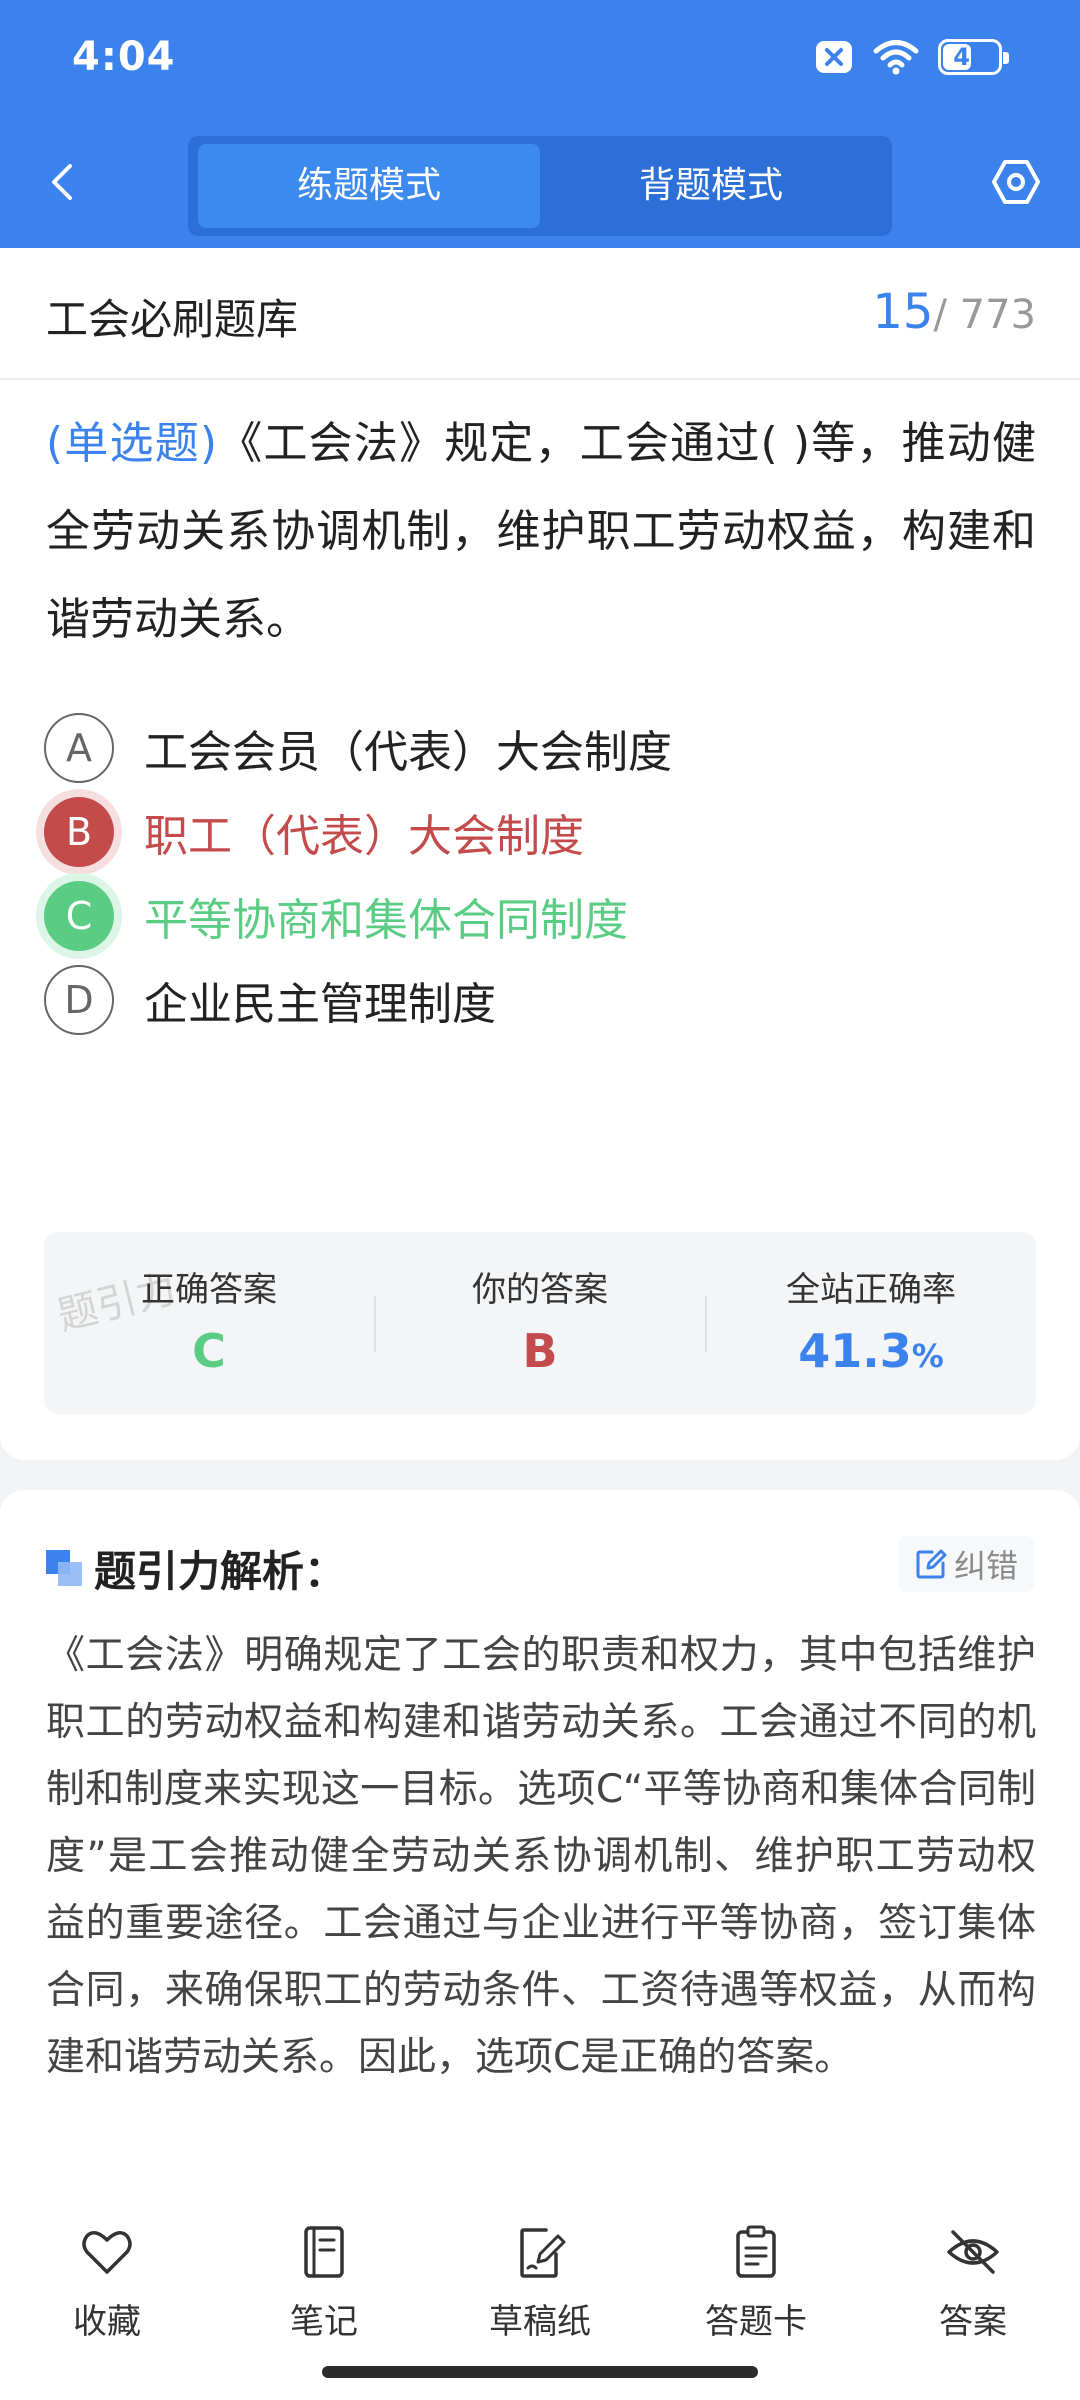  I want to click on total-questions: / 773, so click(984, 315).